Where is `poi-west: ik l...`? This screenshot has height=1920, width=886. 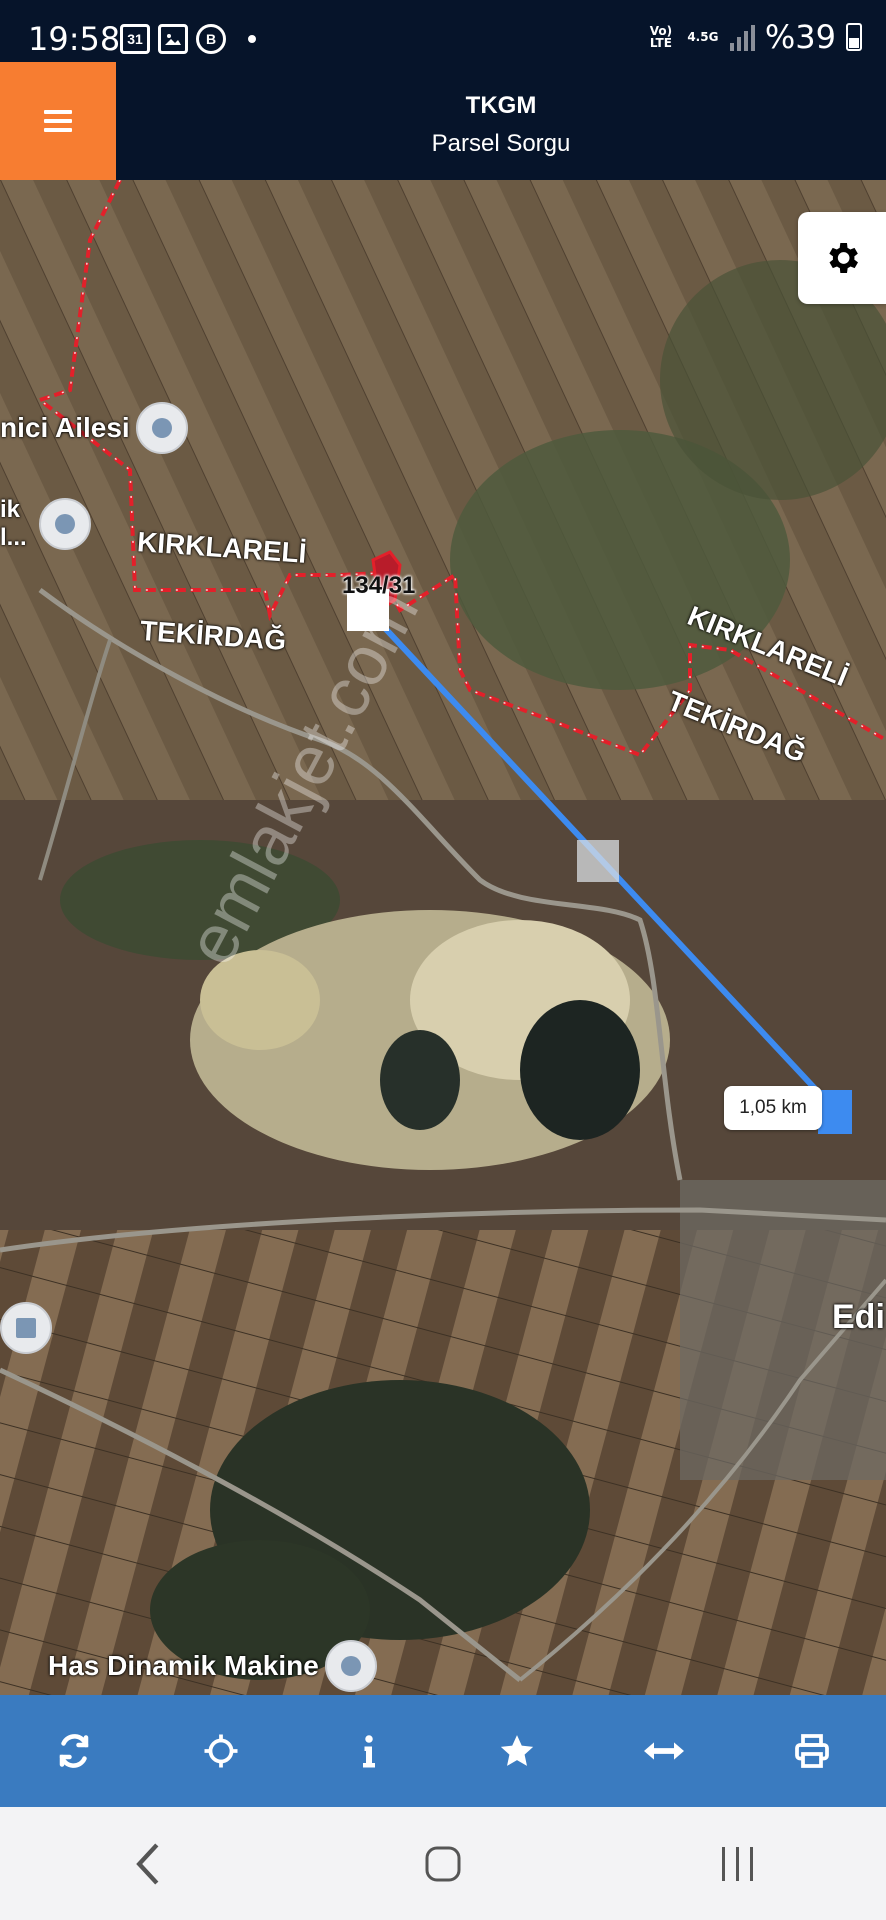
poi-west: ik l... is located at coordinates (45, 524).